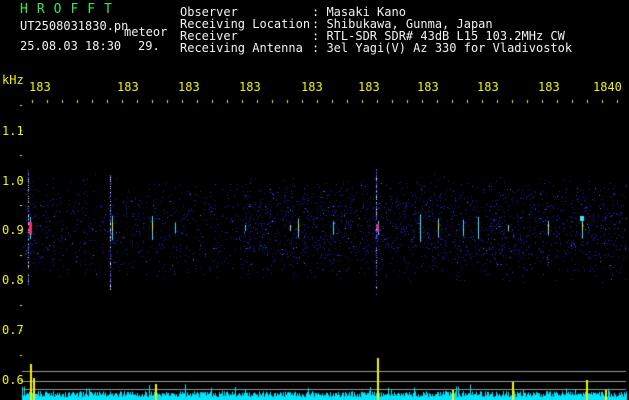 This screenshot has width=629, height=400. Describe the element at coordinates (13, 131) in the screenshot. I see `y-tick-label: 1.1` at that location.